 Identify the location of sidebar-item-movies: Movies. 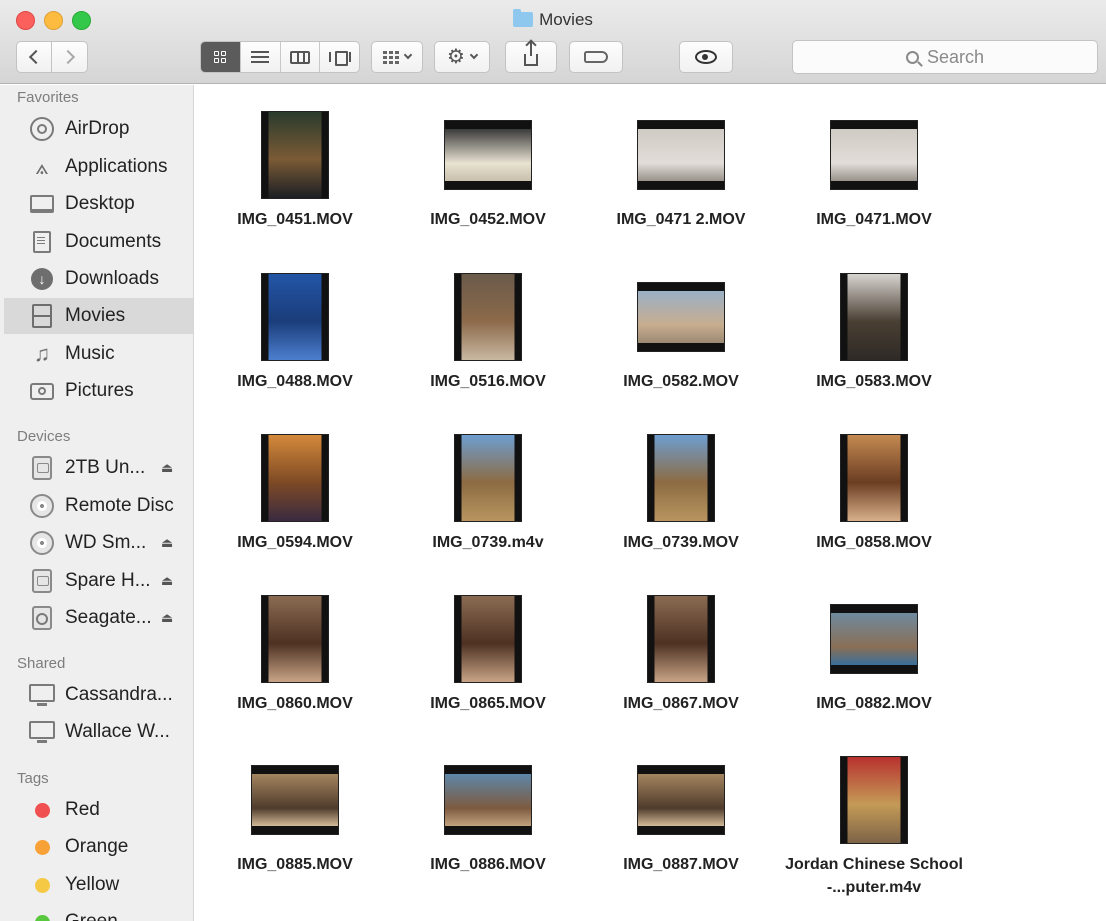
(98, 316).